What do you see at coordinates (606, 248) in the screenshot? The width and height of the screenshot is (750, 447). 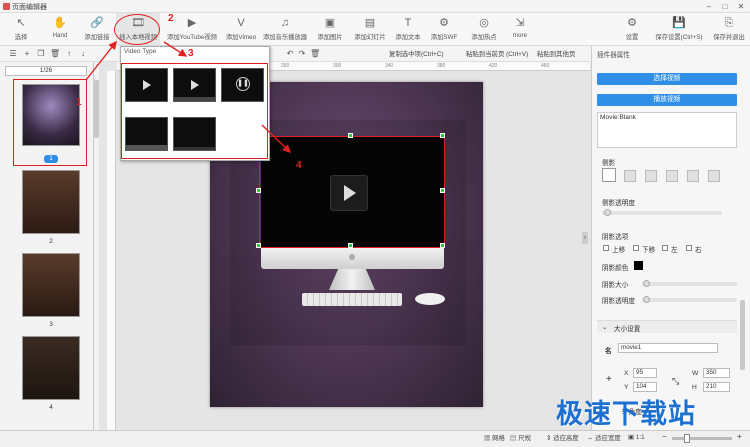 I see `checkbox-up` at bounding box center [606, 248].